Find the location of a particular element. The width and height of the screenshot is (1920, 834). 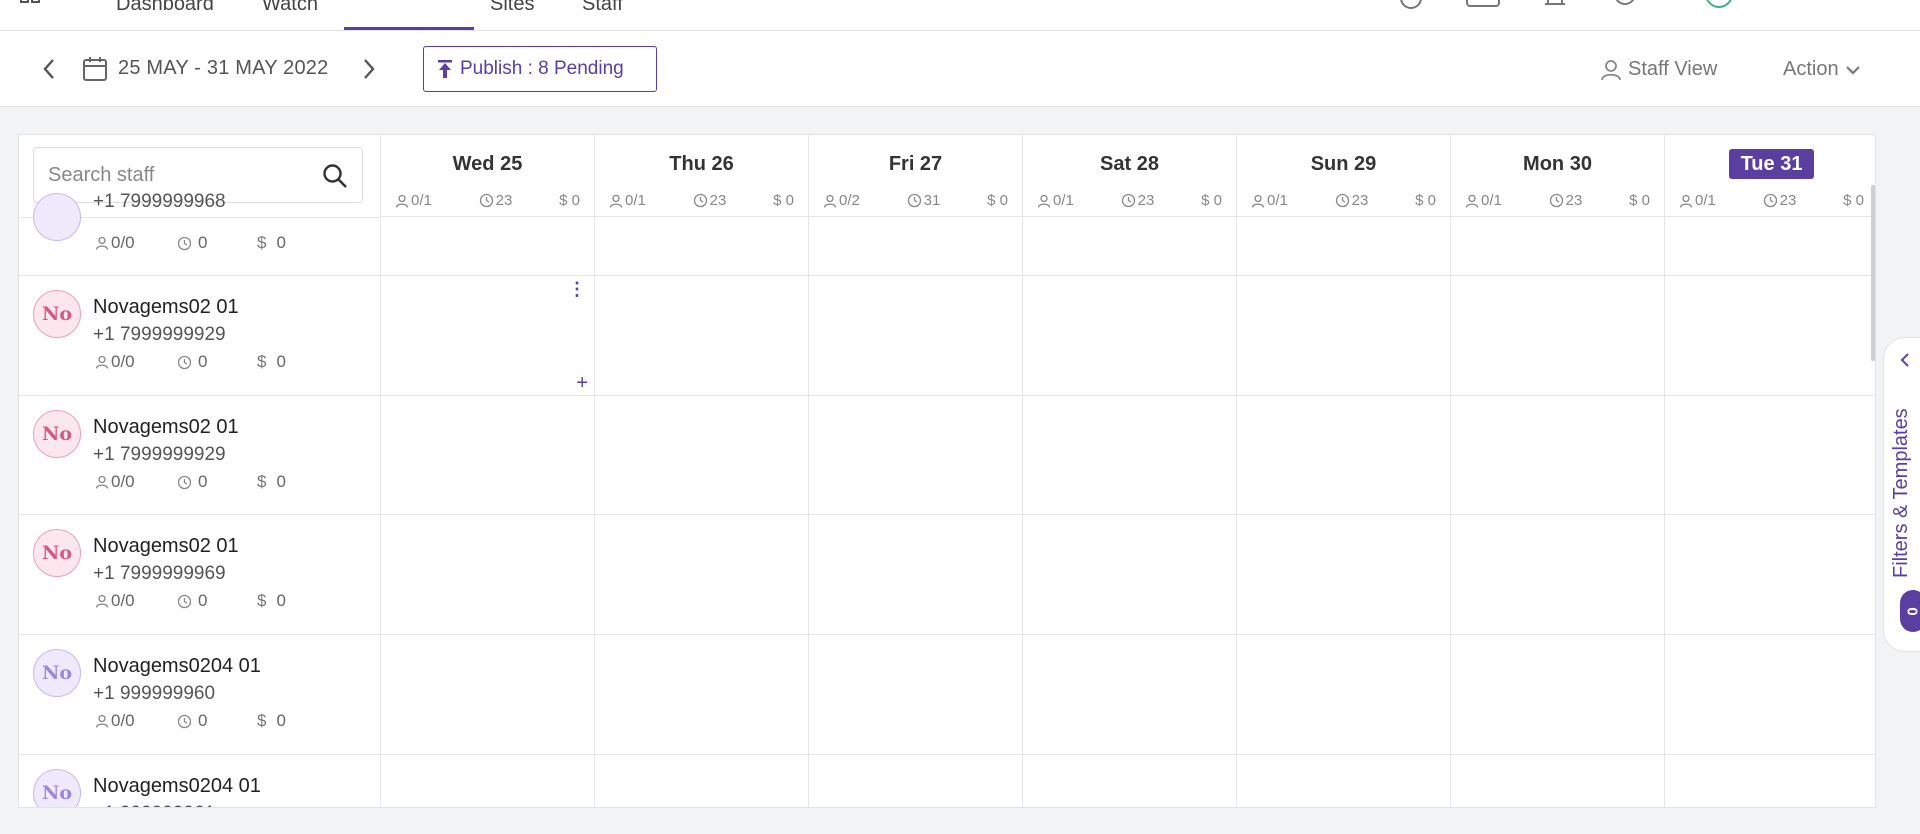

day-name-text: Sun 29 is located at coordinates (1343, 164).